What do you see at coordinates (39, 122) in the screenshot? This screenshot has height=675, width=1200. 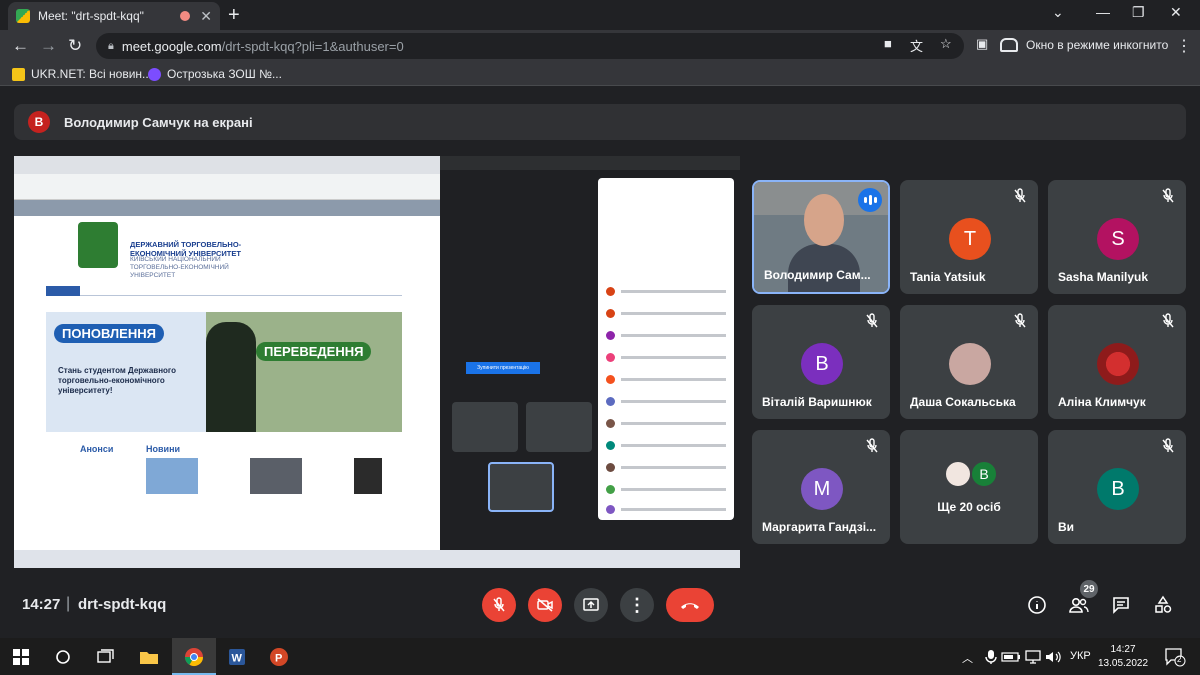 I see `presenter-avatar: В` at bounding box center [39, 122].